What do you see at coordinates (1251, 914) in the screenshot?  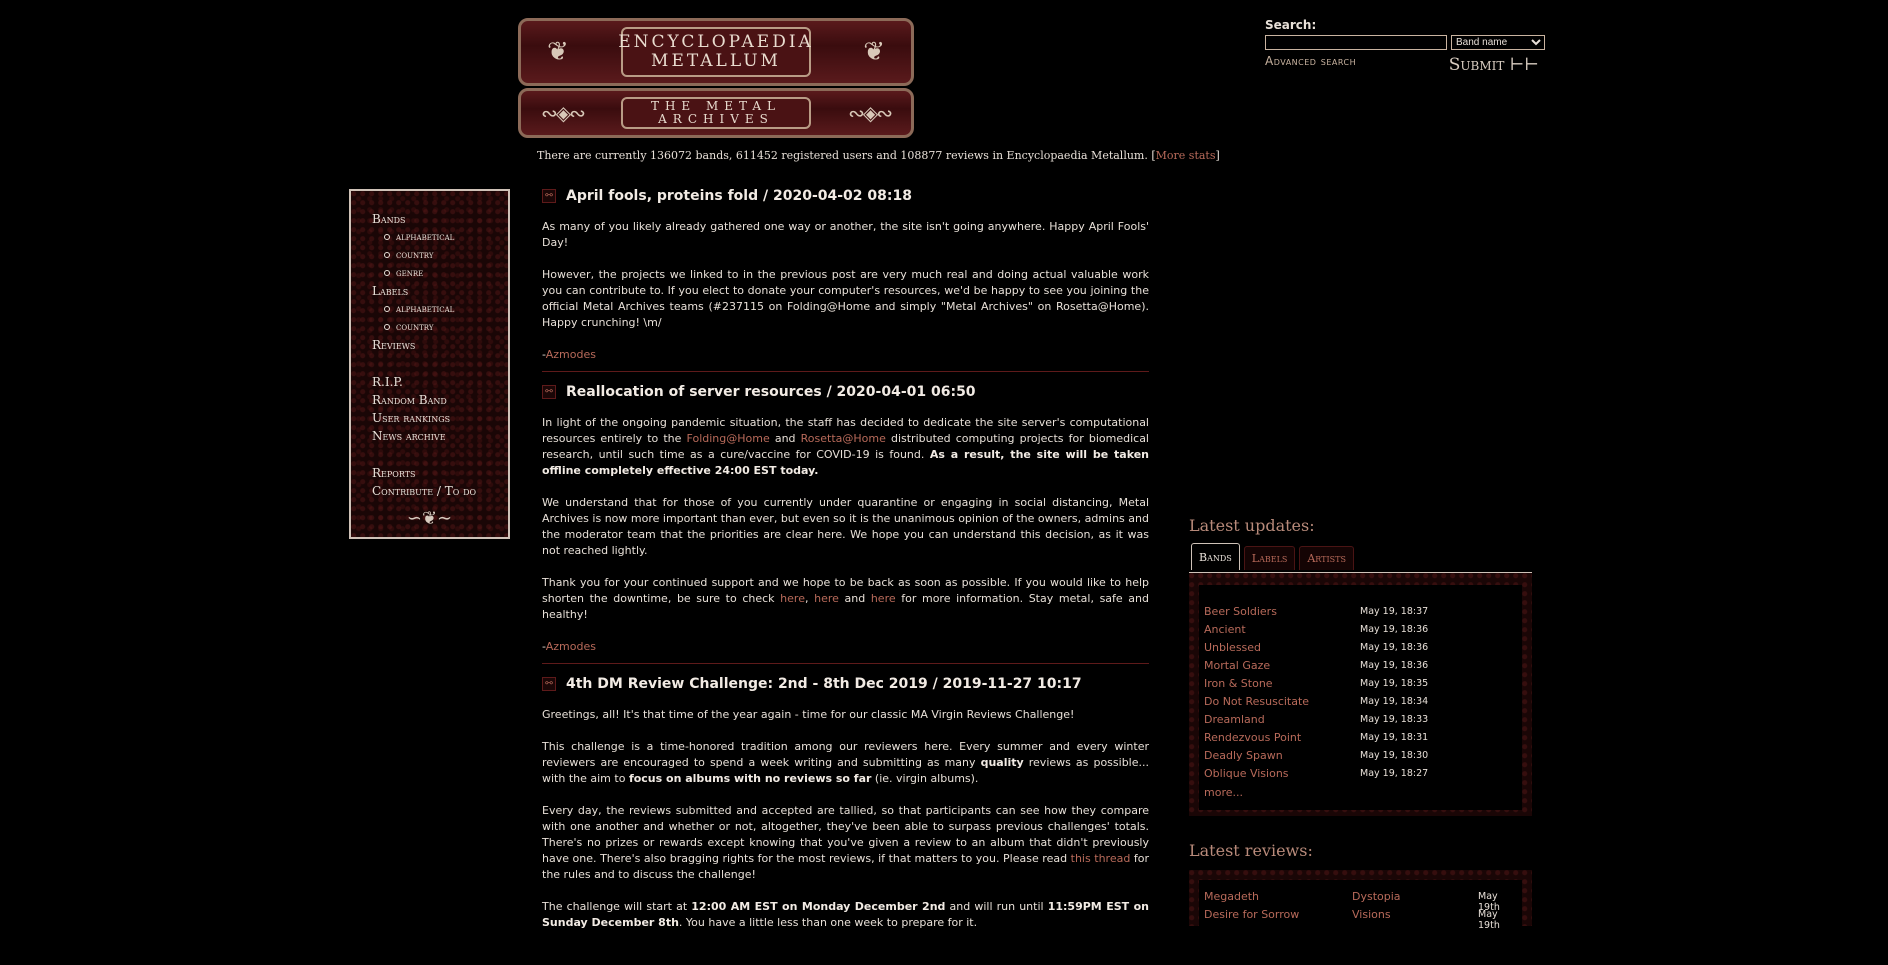 I see `band-link: Desire for Sorrow` at bounding box center [1251, 914].